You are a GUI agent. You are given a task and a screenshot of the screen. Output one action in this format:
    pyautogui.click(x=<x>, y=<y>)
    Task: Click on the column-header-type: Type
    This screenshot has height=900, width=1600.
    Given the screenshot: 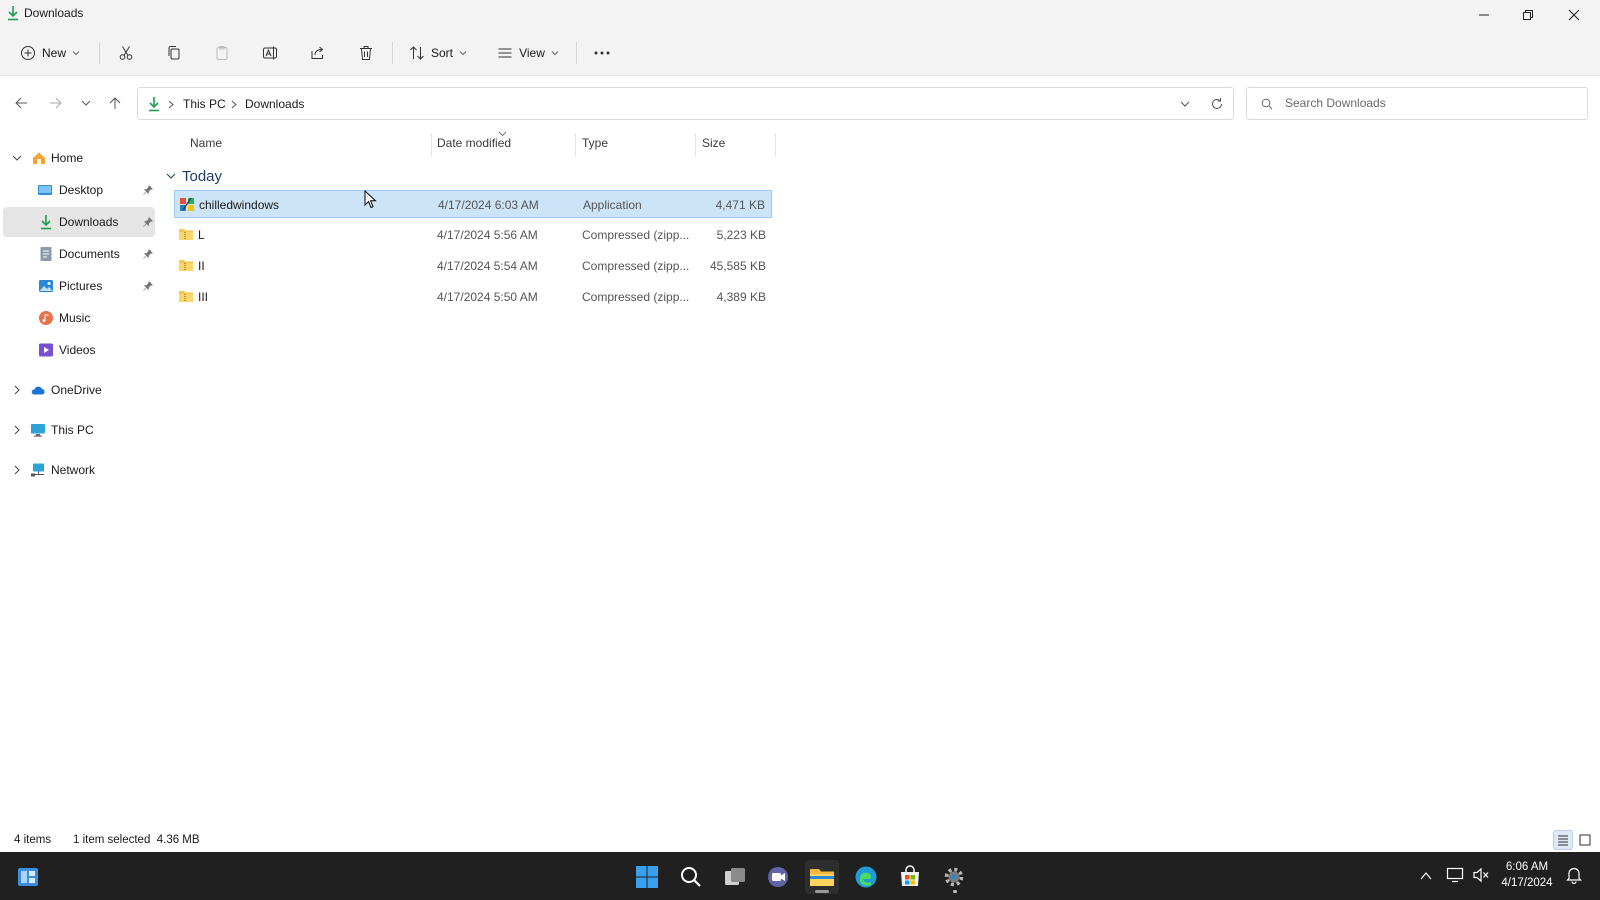 What is the action you would take?
    pyautogui.click(x=595, y=145)
    